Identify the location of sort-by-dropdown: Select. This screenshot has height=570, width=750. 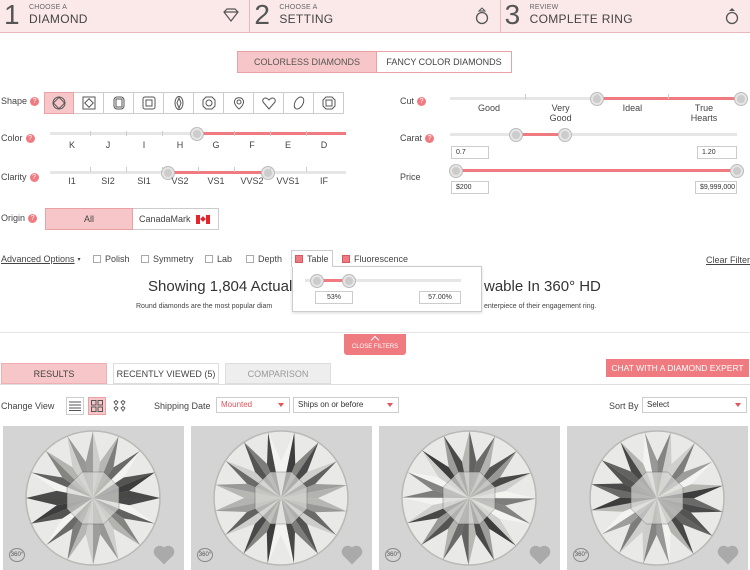
(694, 405).